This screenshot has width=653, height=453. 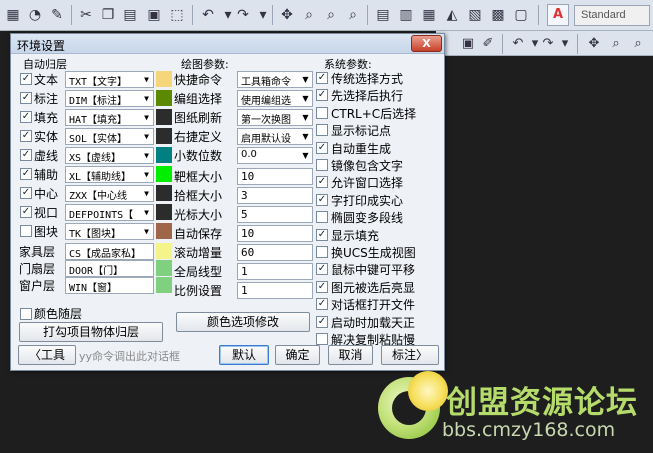 I want to click on sheet-set-icon: ◭, so click(x=452, y=15).